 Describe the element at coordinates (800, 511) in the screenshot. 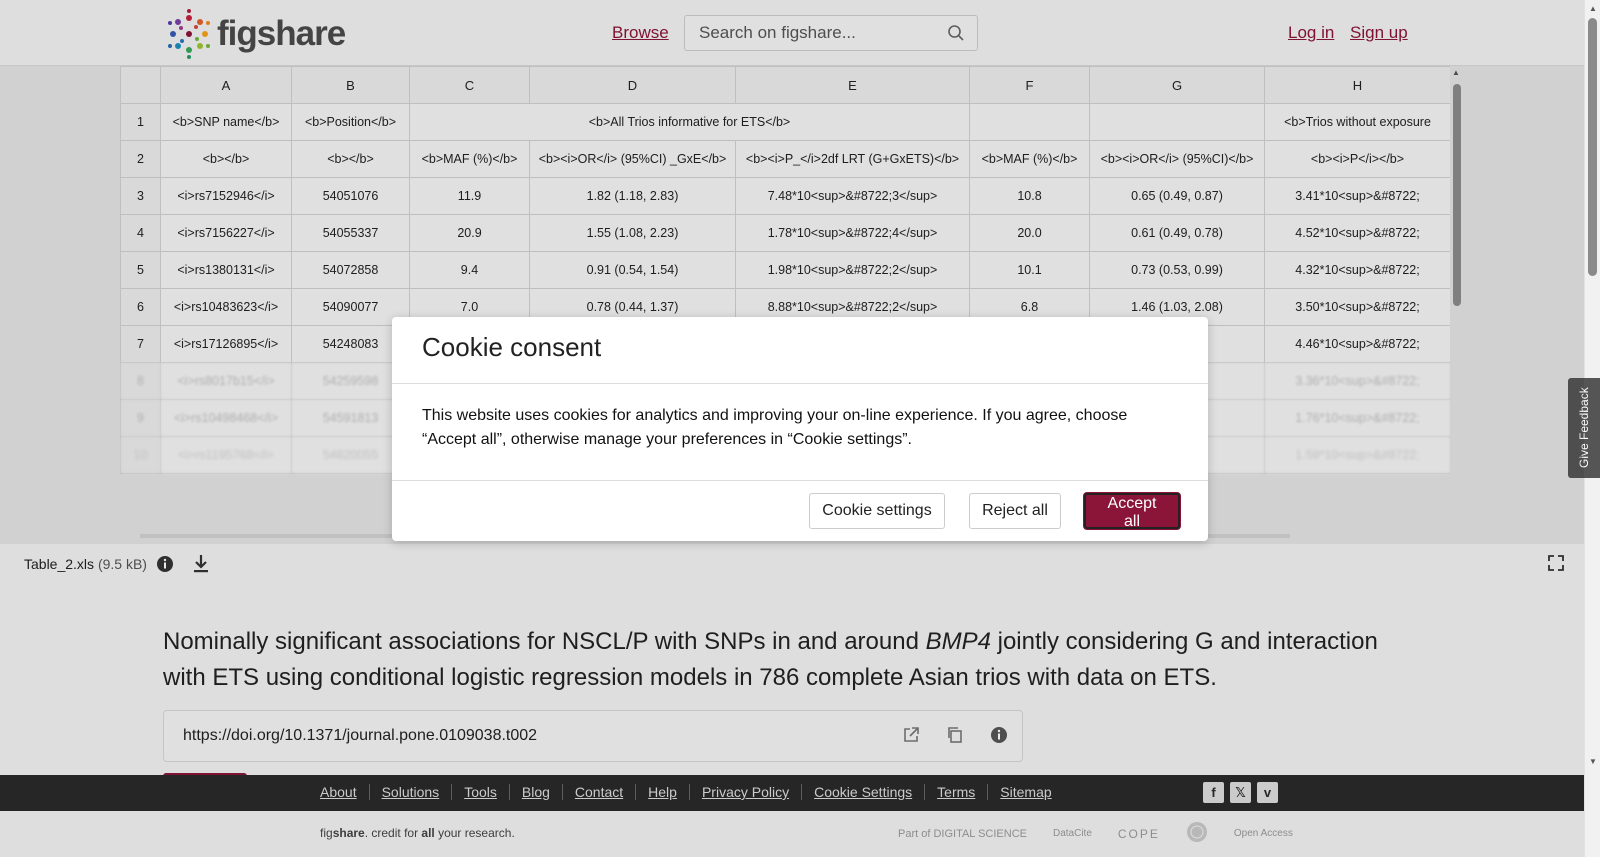

I see `cookie-dialog-footer: Cookie settings Reject all Accept all` at that location.